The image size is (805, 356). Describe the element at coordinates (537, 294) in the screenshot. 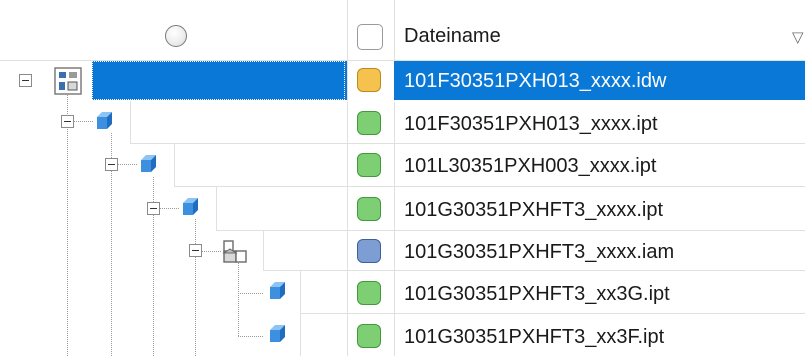

I see `list-item-filename: 101G30351PXHFT3_xx3G.ipt` at that location.